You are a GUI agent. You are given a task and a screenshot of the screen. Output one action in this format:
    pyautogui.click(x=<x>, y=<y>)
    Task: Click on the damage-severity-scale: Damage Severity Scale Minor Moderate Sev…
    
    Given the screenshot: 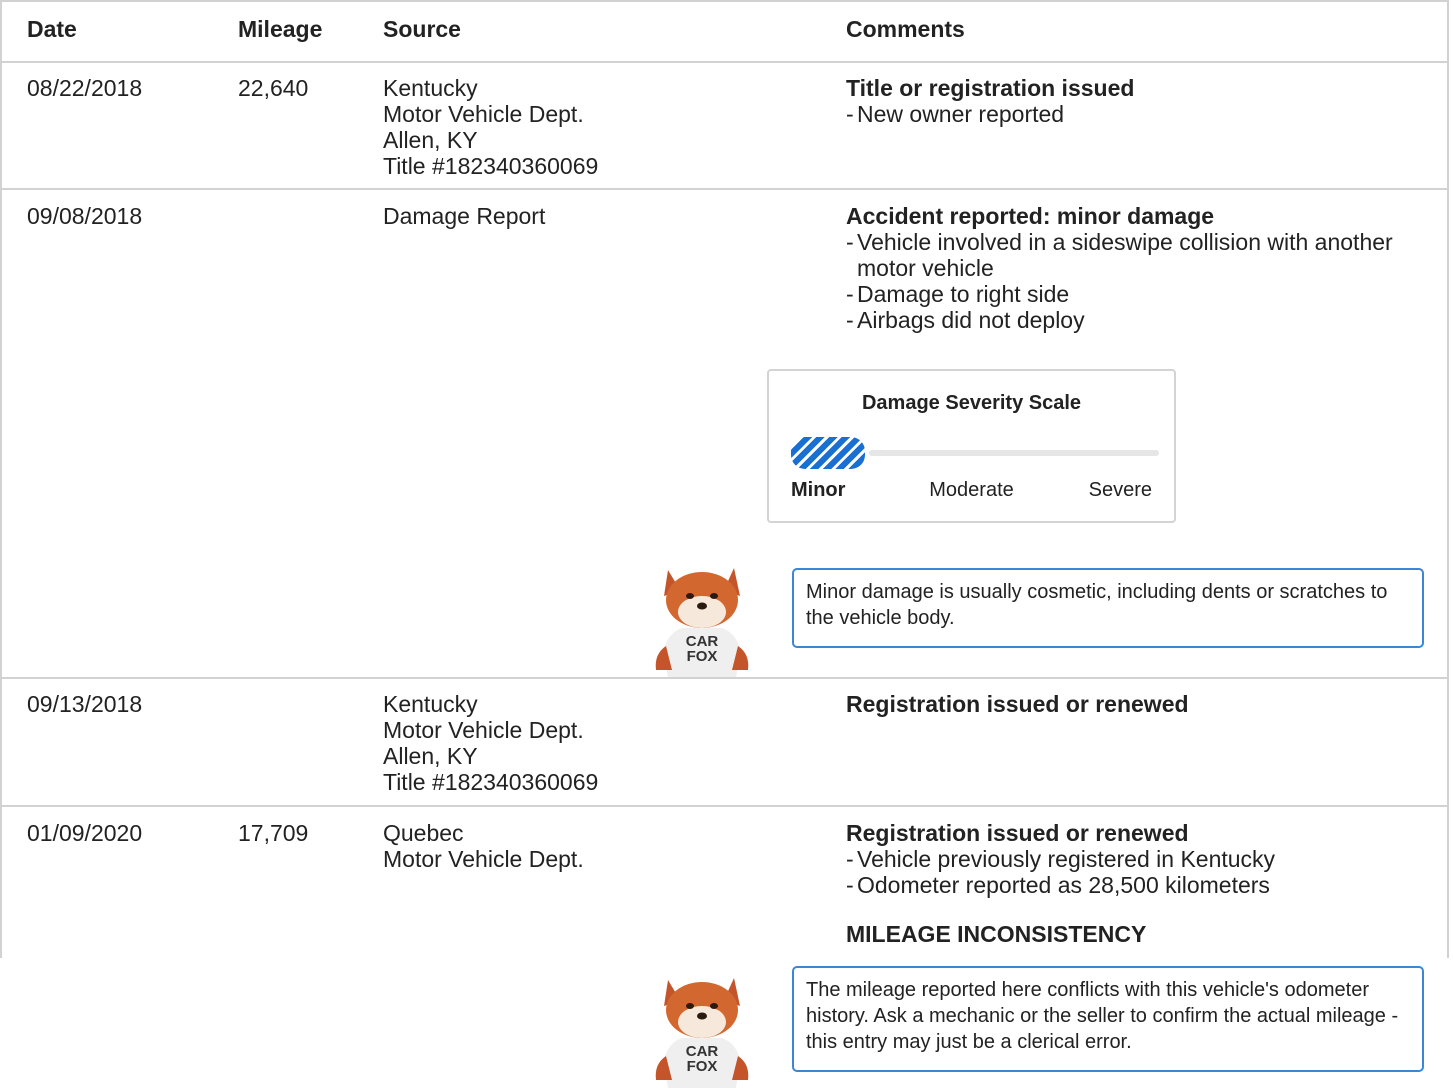 What is the action you would take?
    pyautogui.click(x=971, y=446)
    